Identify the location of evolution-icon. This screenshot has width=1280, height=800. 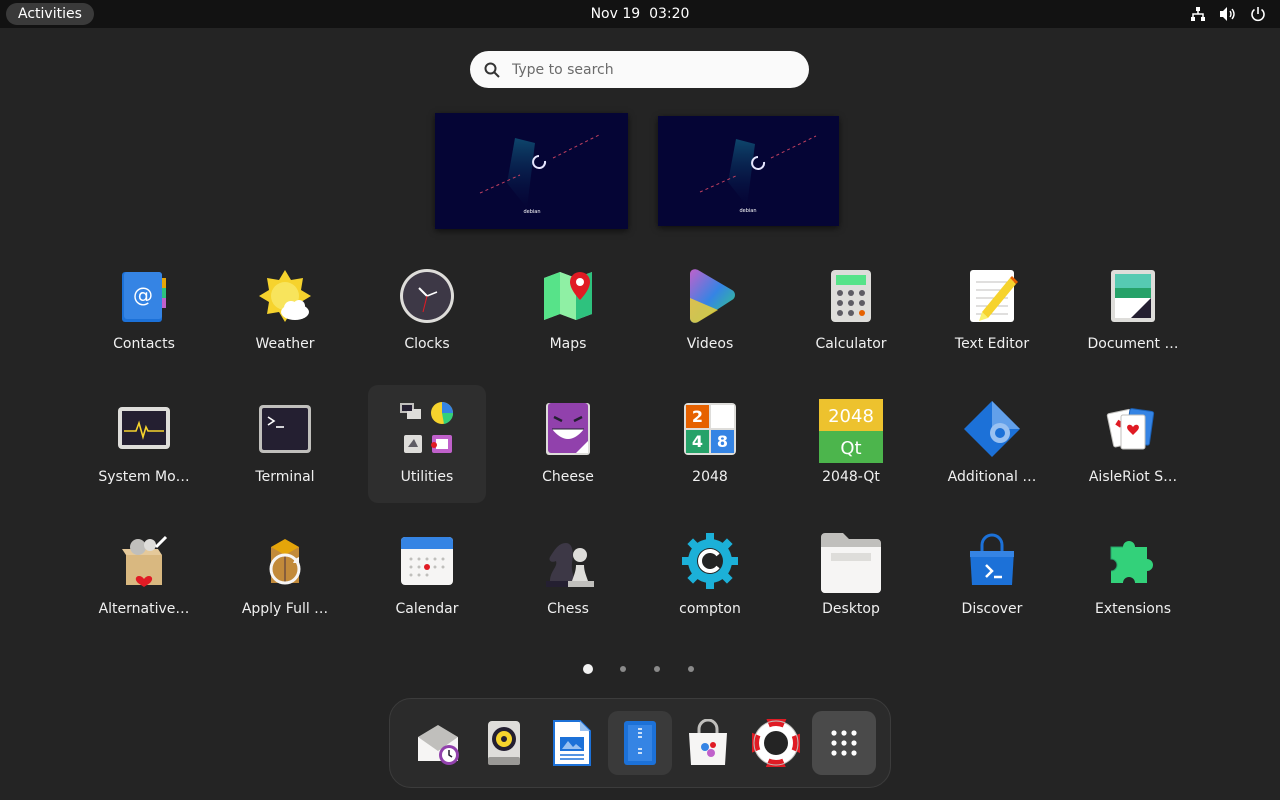
(438, 745).